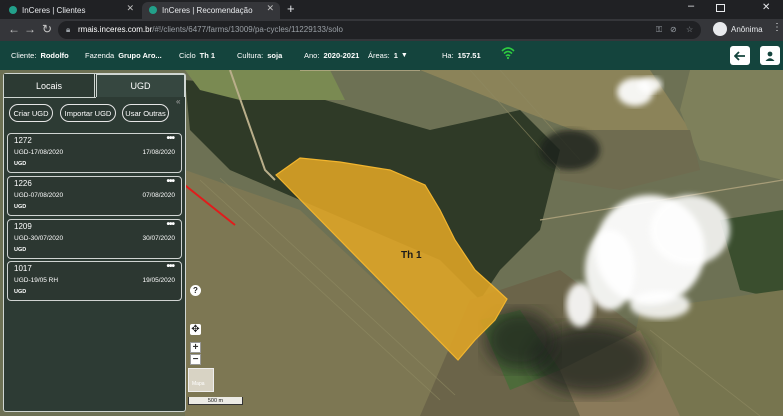 The image size is (783, 416). Describe the element at coordinates (50, 97) in the screenshot. I see `tab-divider` at that location.